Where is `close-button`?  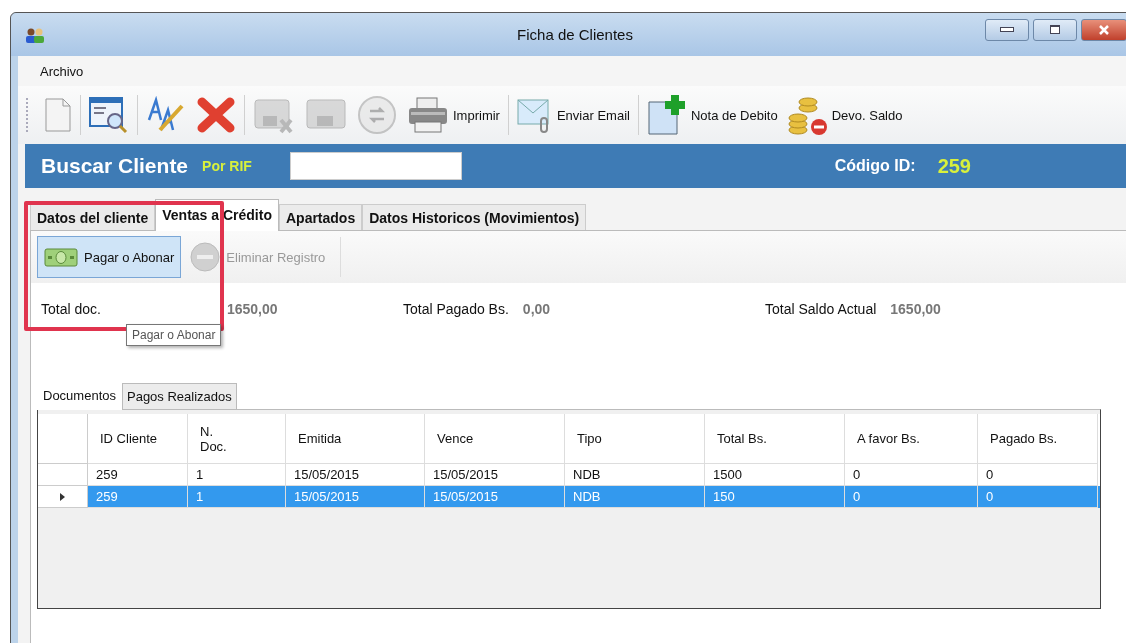 close-button is located at coordinates (1103, 29).